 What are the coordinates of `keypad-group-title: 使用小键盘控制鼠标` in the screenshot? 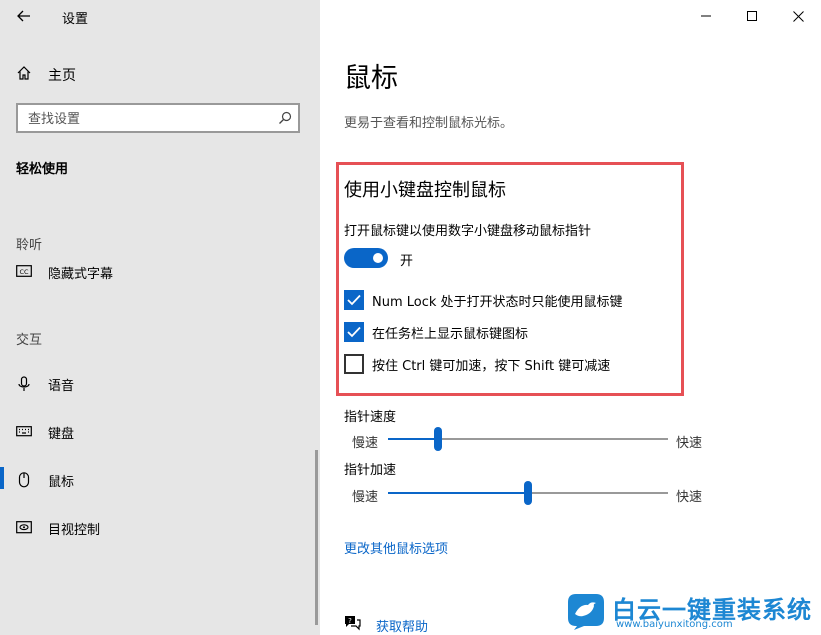 It's located at (425, 190).